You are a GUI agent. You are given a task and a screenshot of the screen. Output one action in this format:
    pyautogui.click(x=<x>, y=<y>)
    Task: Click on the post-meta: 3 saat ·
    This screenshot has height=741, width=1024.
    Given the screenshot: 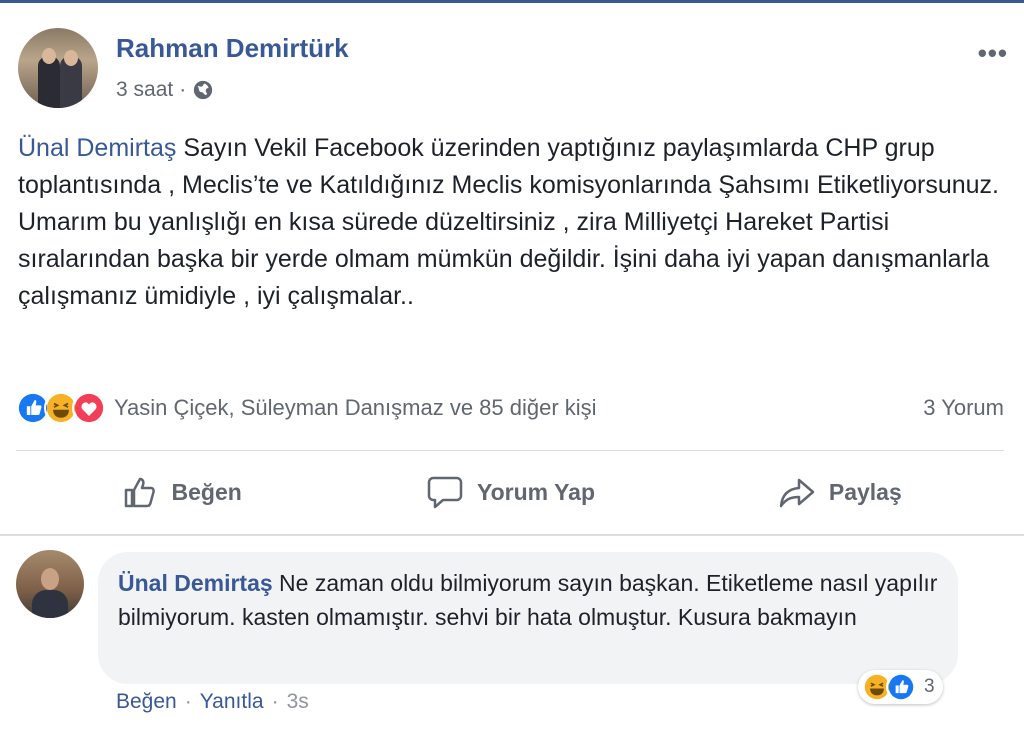 What is the action you would take?
    pyautogui.click(x=165, y=90)
    